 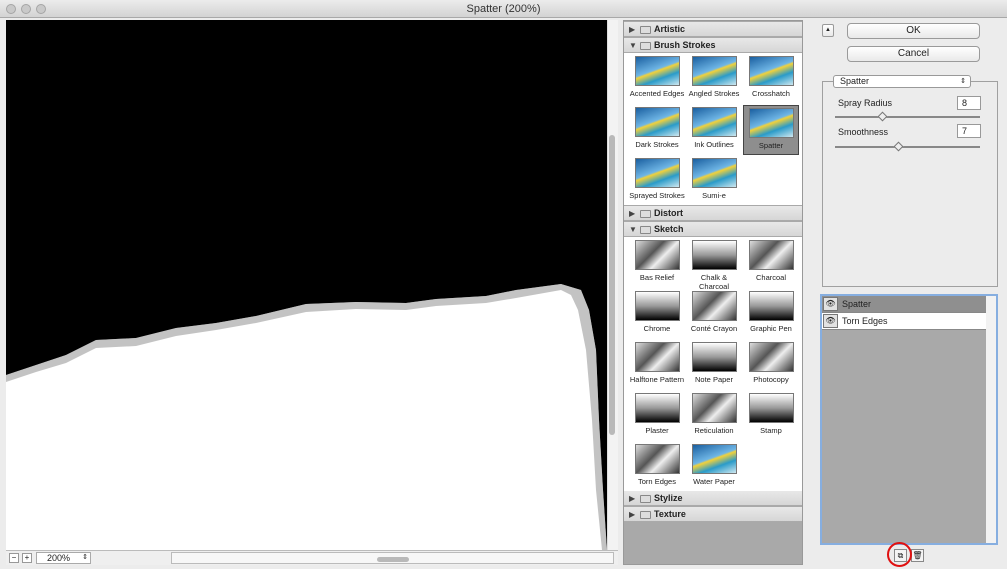 I want to click on disclosure-down-icon: ▼, so click(x=633, y=229).